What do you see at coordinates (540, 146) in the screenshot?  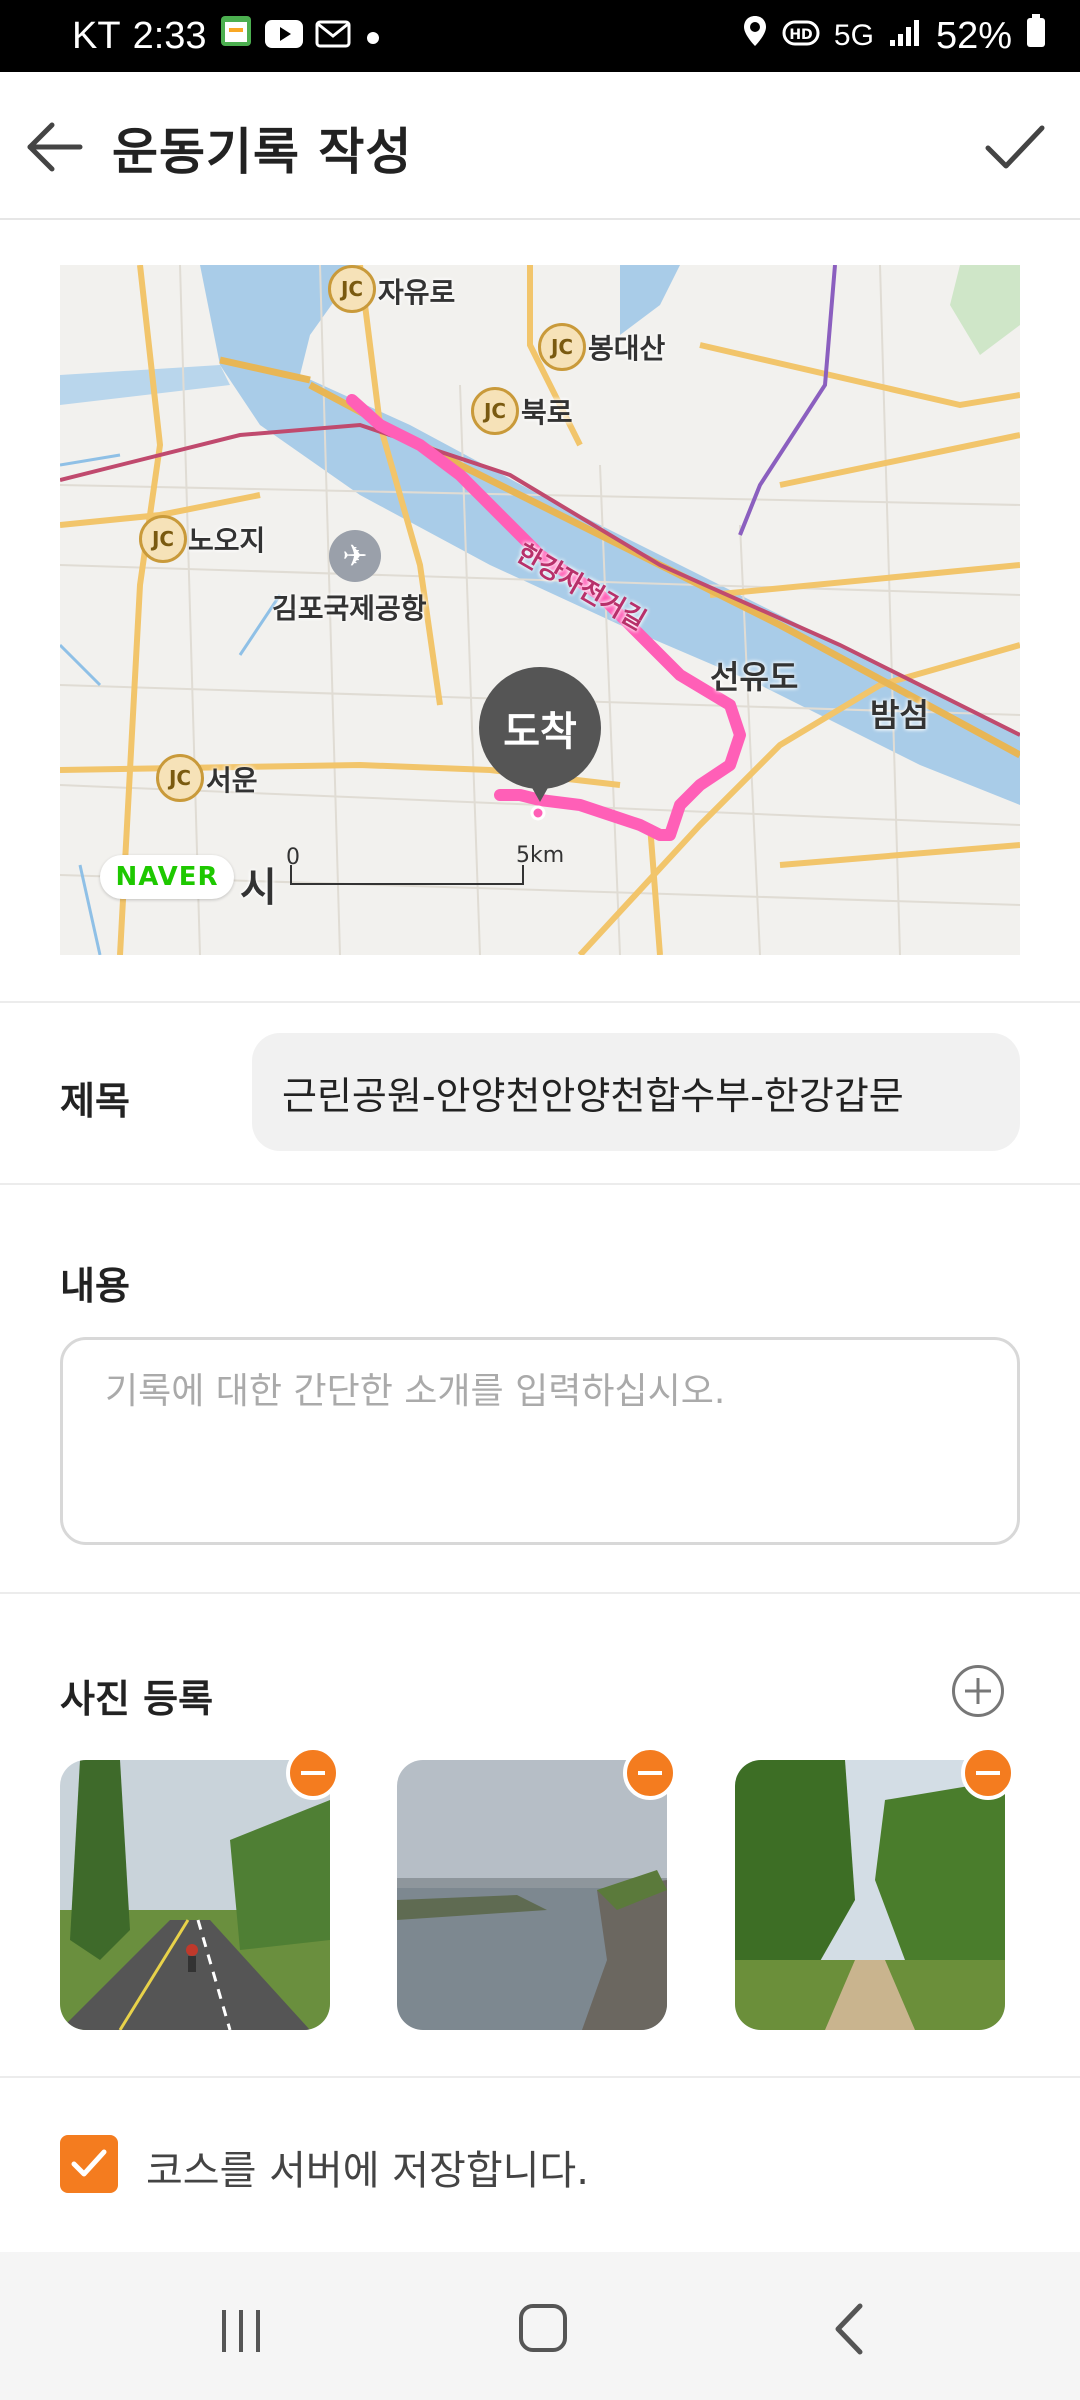 I see `app-header: 운동기록 작성` at bounding box center [540, 146].